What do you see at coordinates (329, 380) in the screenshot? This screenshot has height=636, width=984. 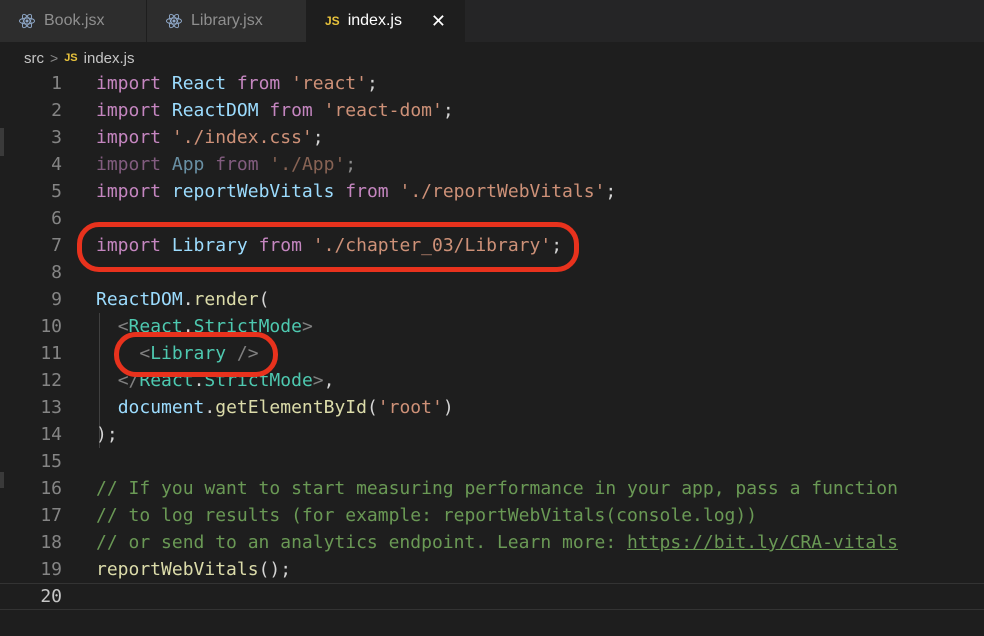 I see `code-token: ,` at bounding box center [329, 380].